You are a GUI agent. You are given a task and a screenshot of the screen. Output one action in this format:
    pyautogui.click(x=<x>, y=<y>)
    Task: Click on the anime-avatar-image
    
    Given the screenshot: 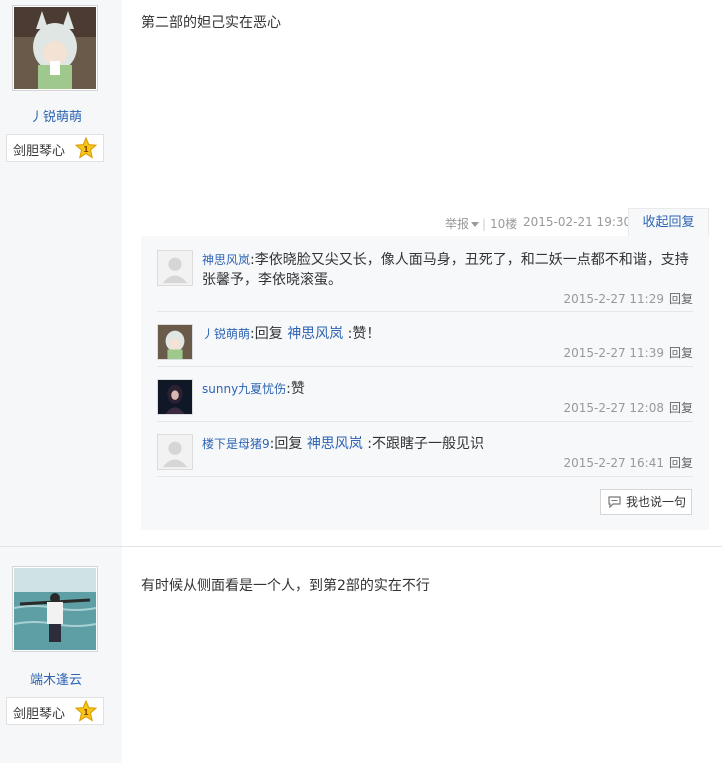 What is the action you would take?
    pyautogui.click(x=55, y=48)
    